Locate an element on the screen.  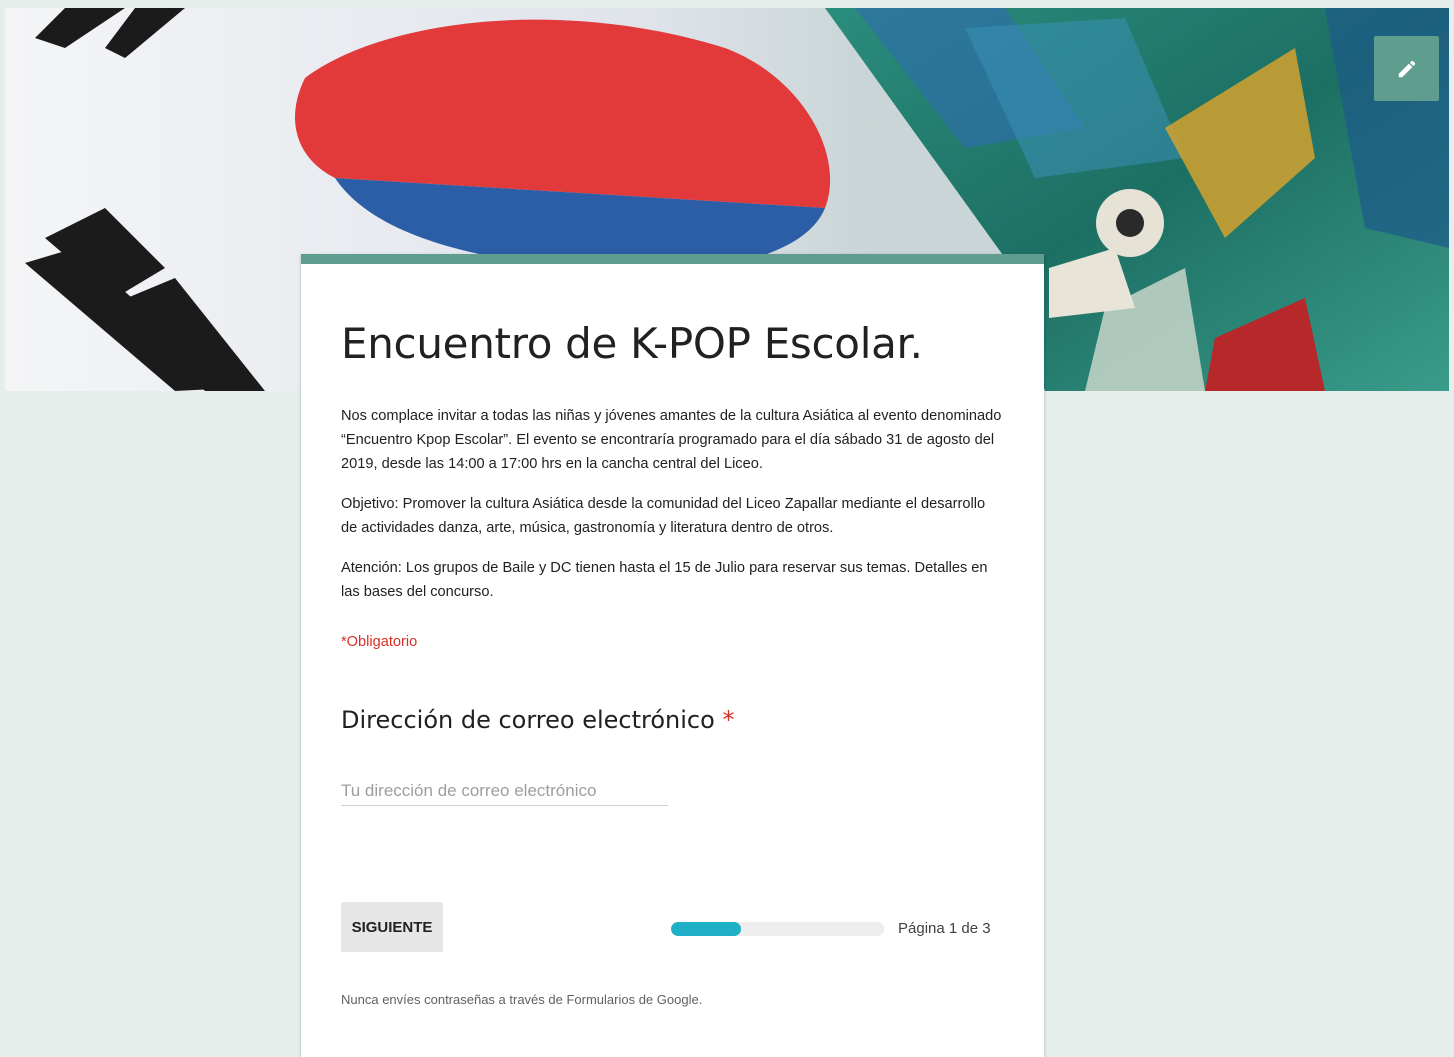
next-button: SIGUIENTE is located at coordinates (392, 927).